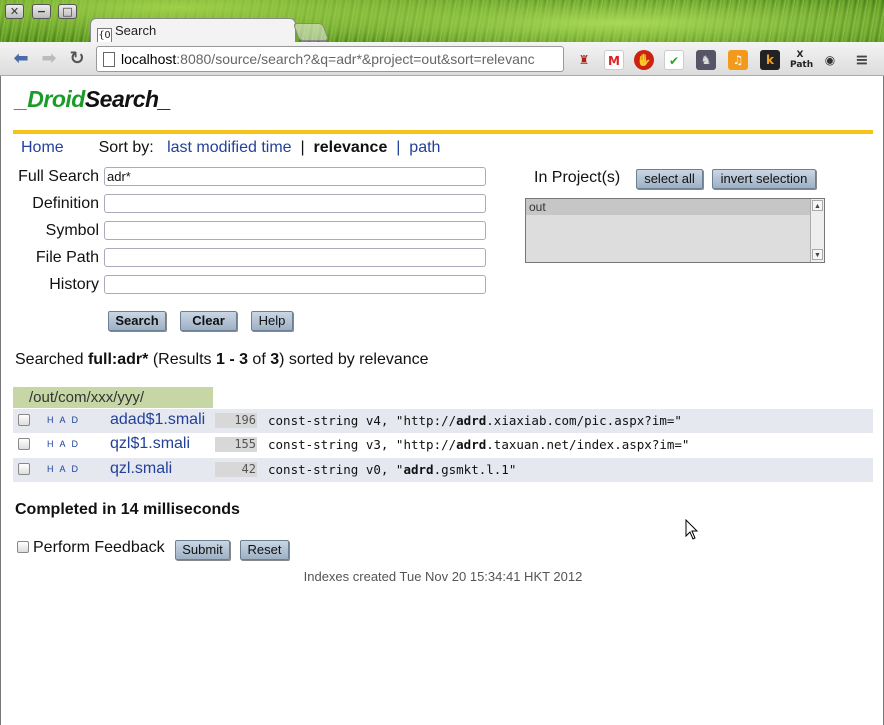  What do you see at coordinates (65, 203) in the screenshot?
I see `definition-label: Definition` at bounding box center [65, 203].